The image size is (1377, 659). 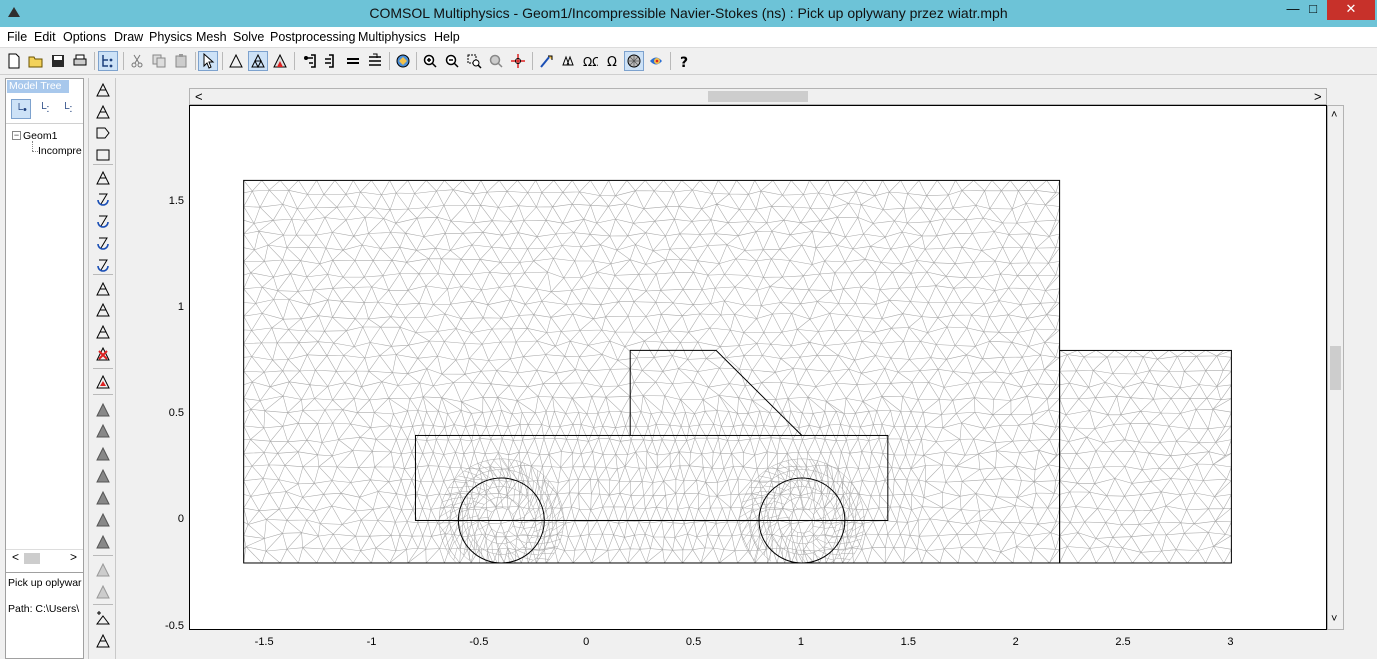 I want to click on add-point-icon, so click(x=103, y=618).